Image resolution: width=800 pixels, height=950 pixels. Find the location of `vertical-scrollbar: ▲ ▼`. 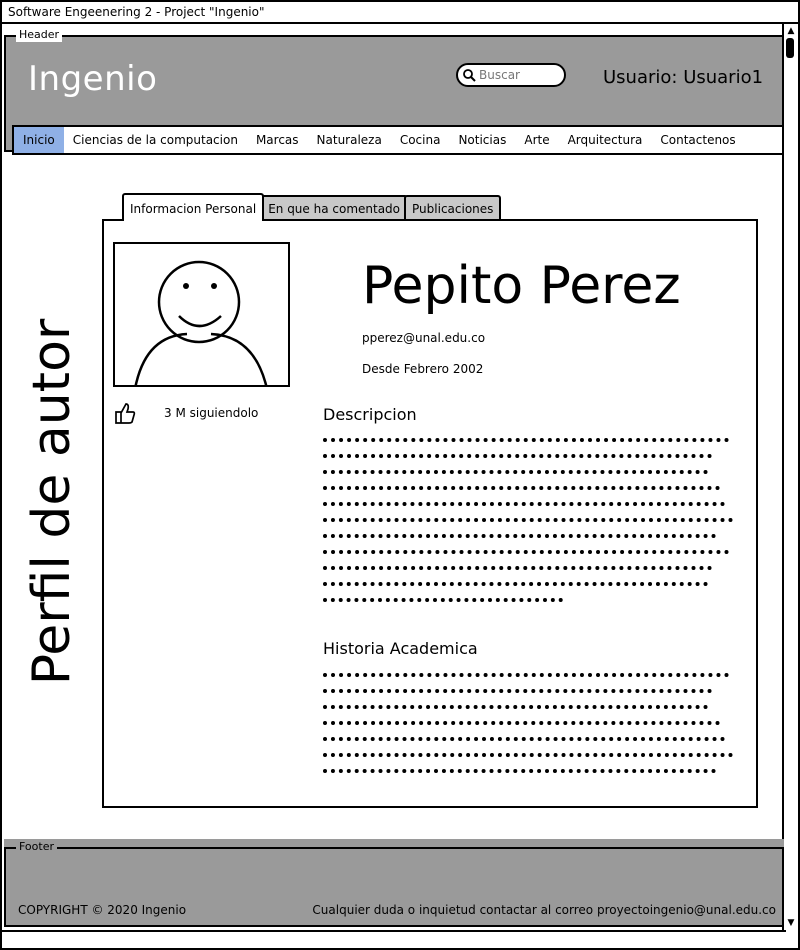

vertical-scrollbar: ▲ ▼ is located at coordinates (790, 477).